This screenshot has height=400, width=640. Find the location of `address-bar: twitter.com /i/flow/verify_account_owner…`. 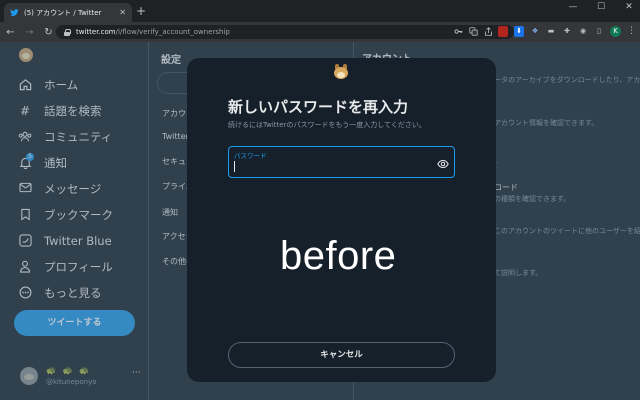

address-bar: twitter.com /i/flow/verify_account_owner… is located at coordinates (285, 32).